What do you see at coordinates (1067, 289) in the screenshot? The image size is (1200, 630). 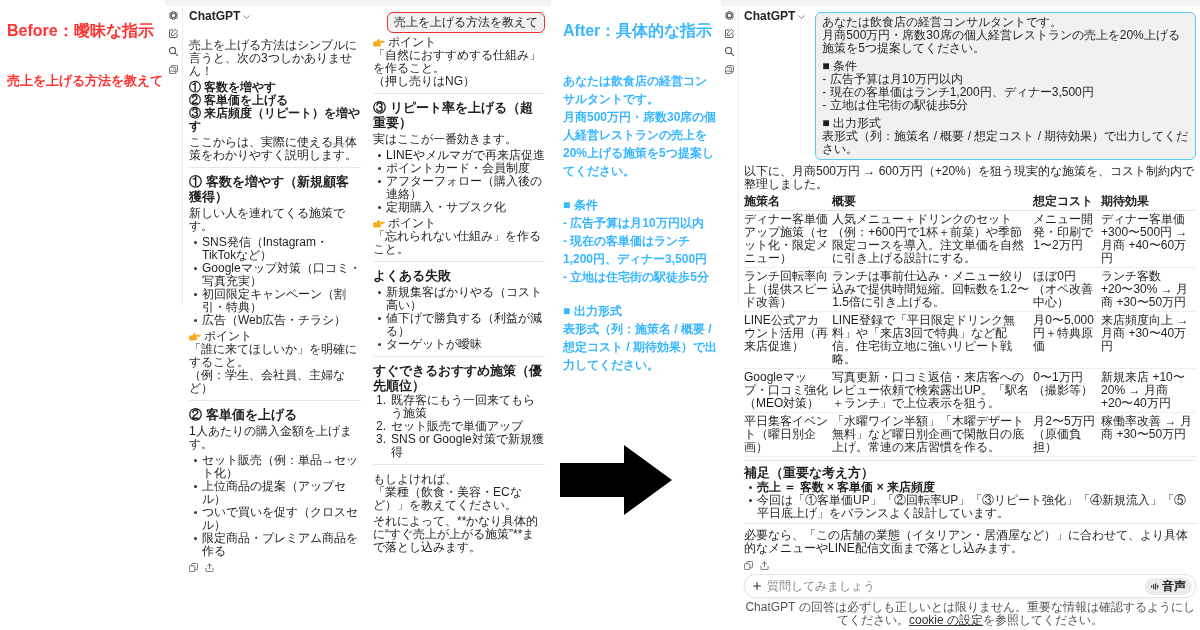 I see `table-cell: ほぼ0円（オペ改善中心）` at bounding box center [1067, 289].